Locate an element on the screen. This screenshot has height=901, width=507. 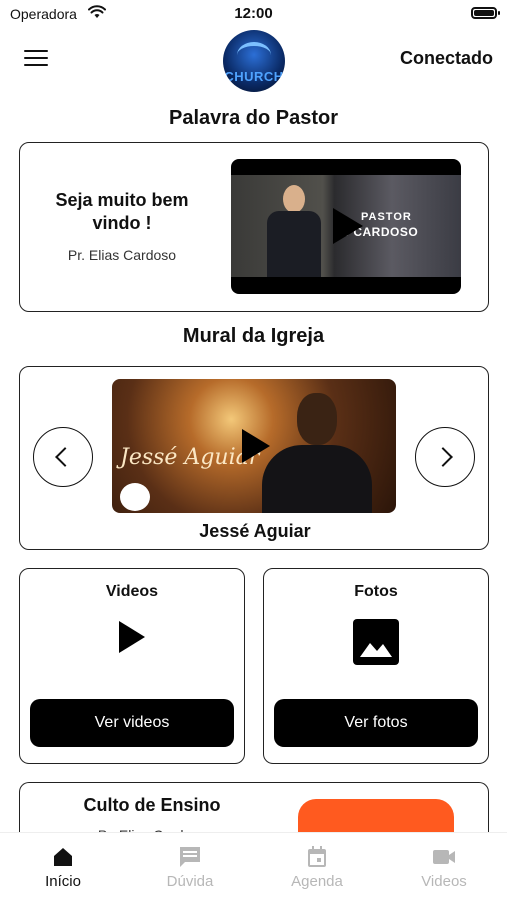
tab-agenda: Agenda is located at coordinates (317, 867).